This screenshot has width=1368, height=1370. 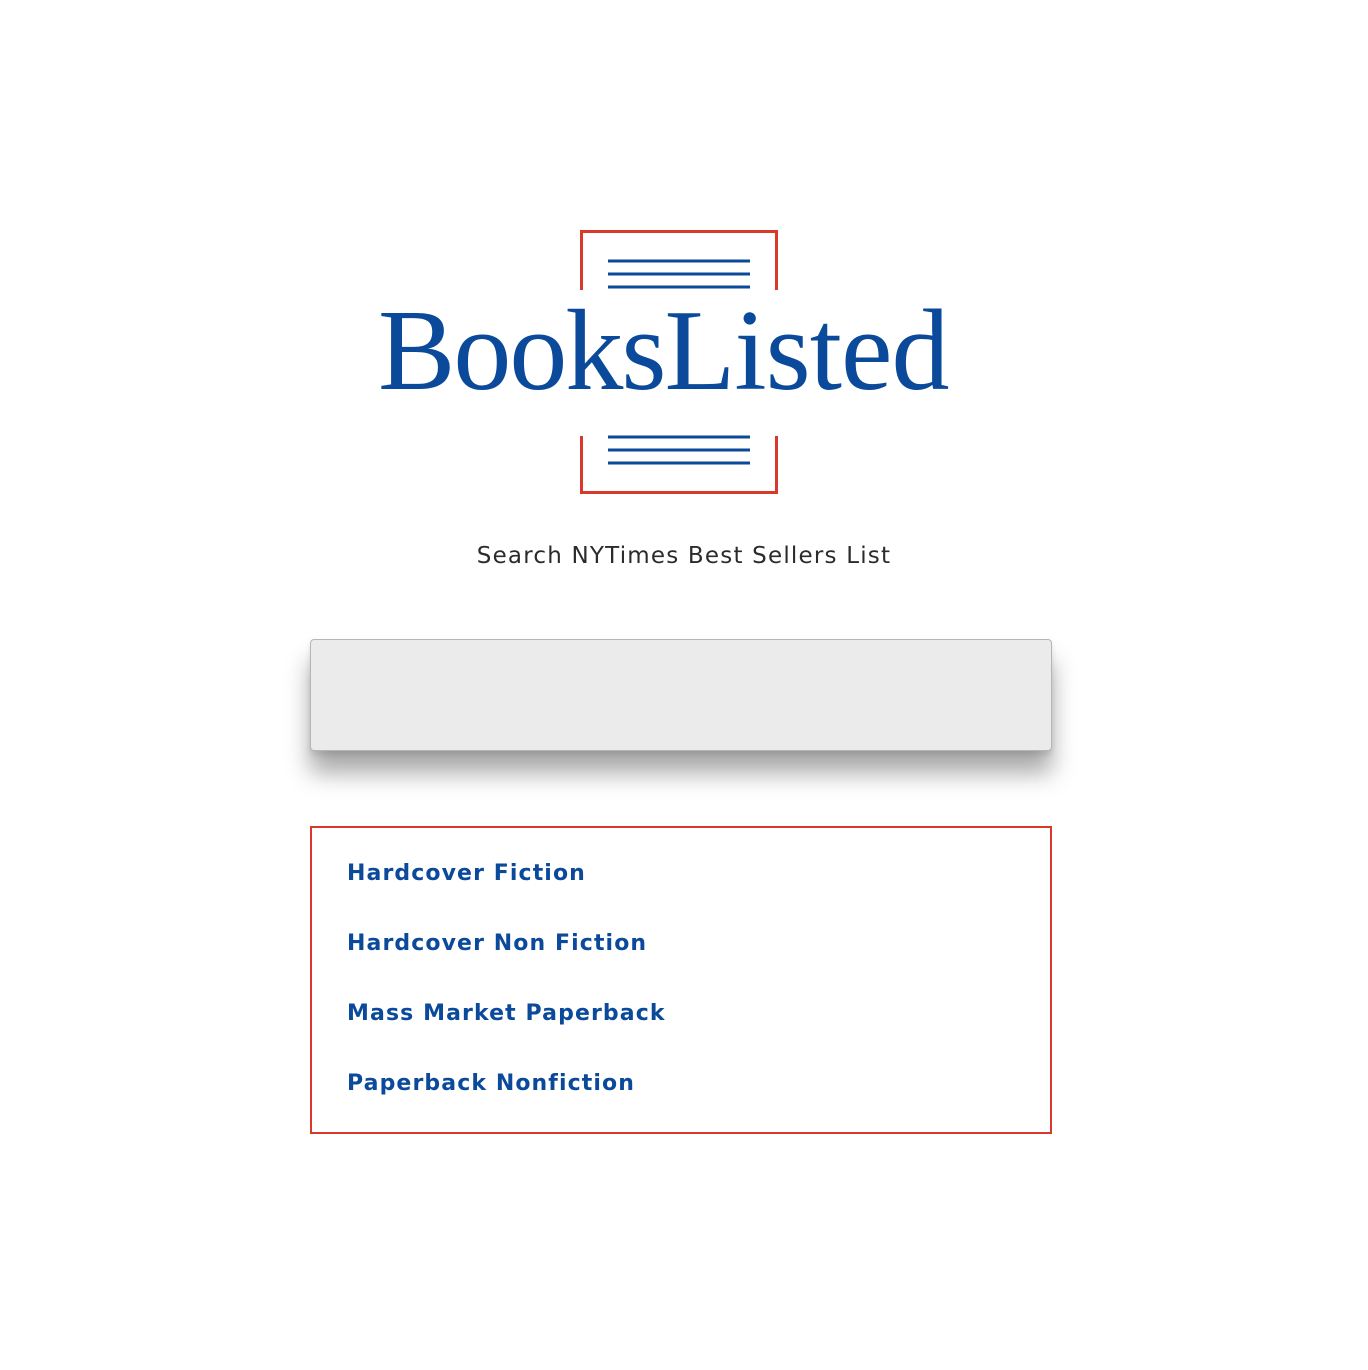 I want to click on list-item: Hardcover Non Fiction, so click(x=497, y=944).